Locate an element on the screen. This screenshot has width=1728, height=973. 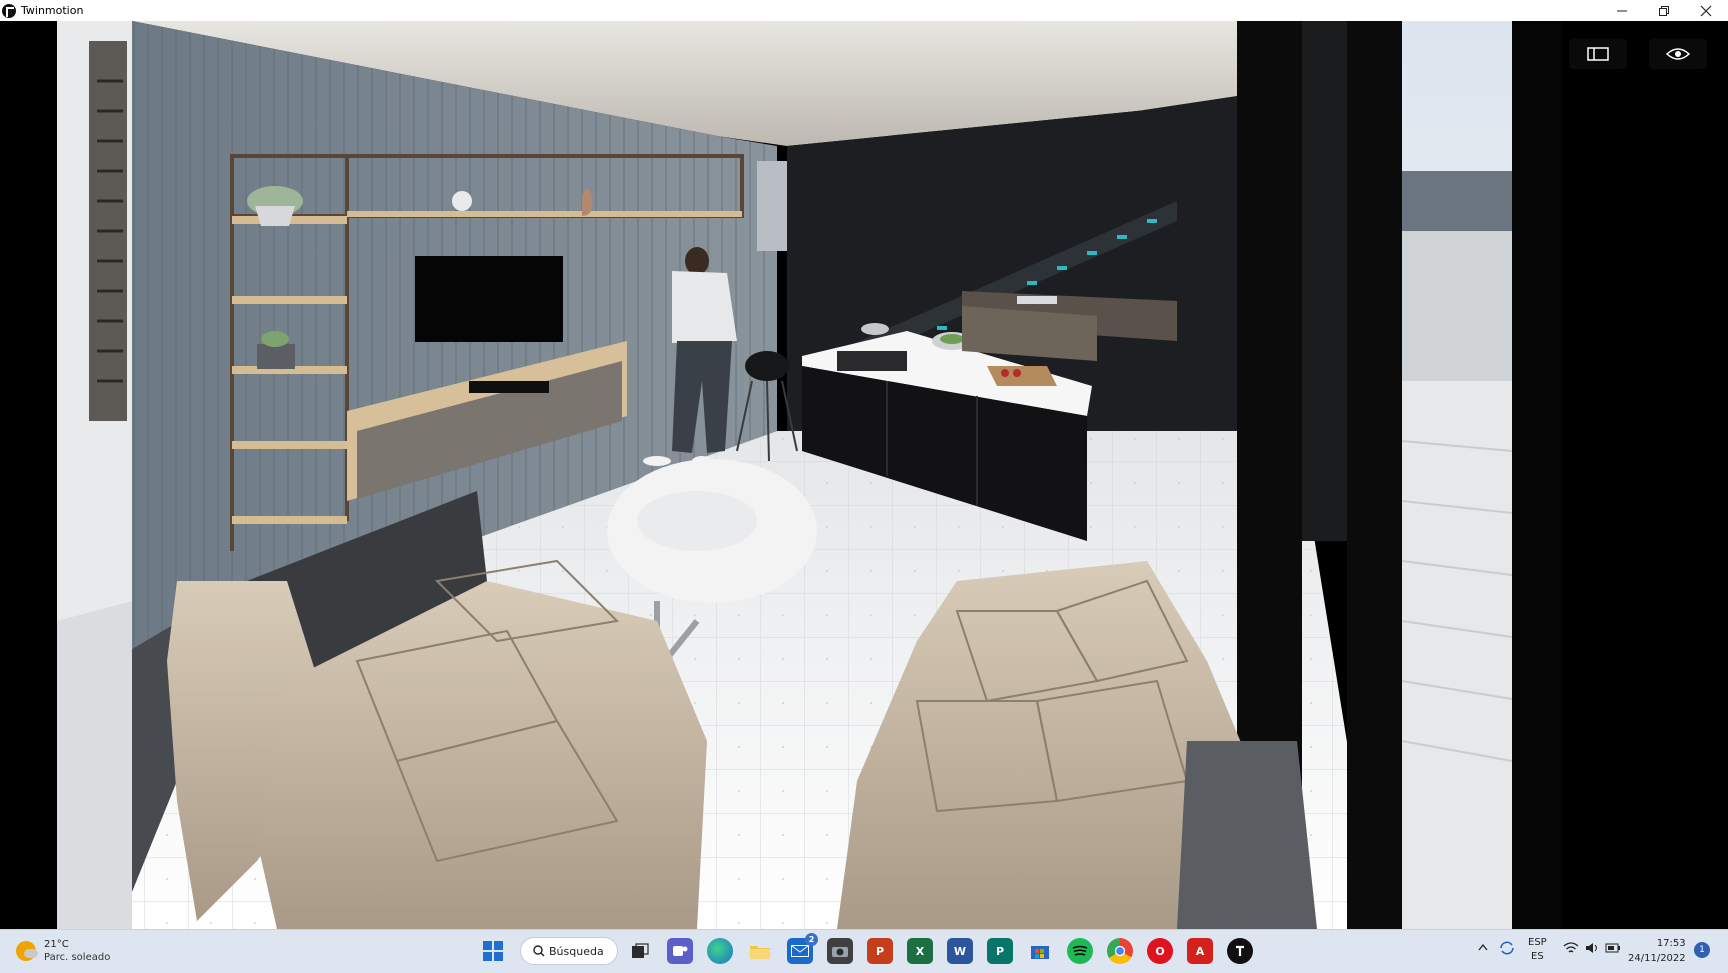
twinmotion-icon is located at coordinates (1240, 950).